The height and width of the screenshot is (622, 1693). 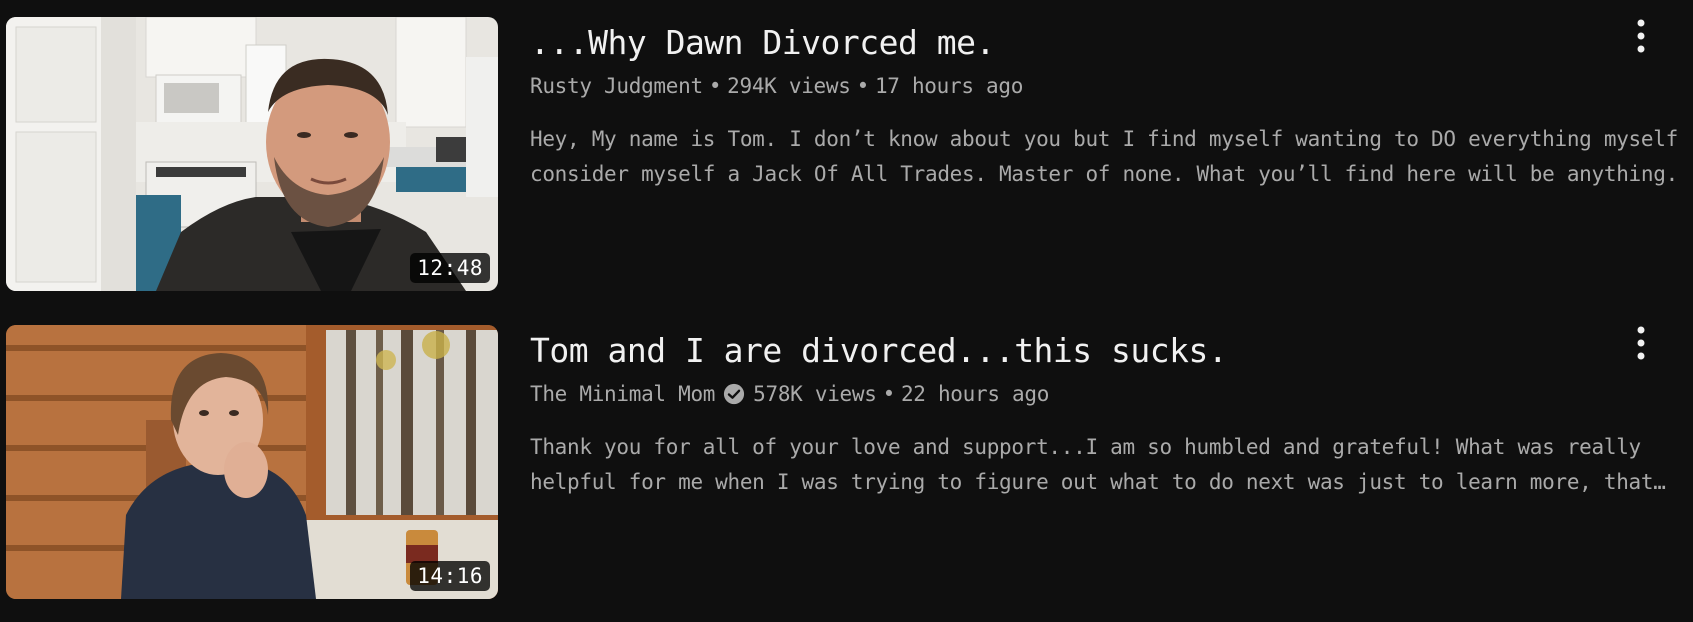 What do you see at coordinates (616, 86) in the screenshot?
I see `channel-name: Rusty Judgment` at bounding box center [616, 86].